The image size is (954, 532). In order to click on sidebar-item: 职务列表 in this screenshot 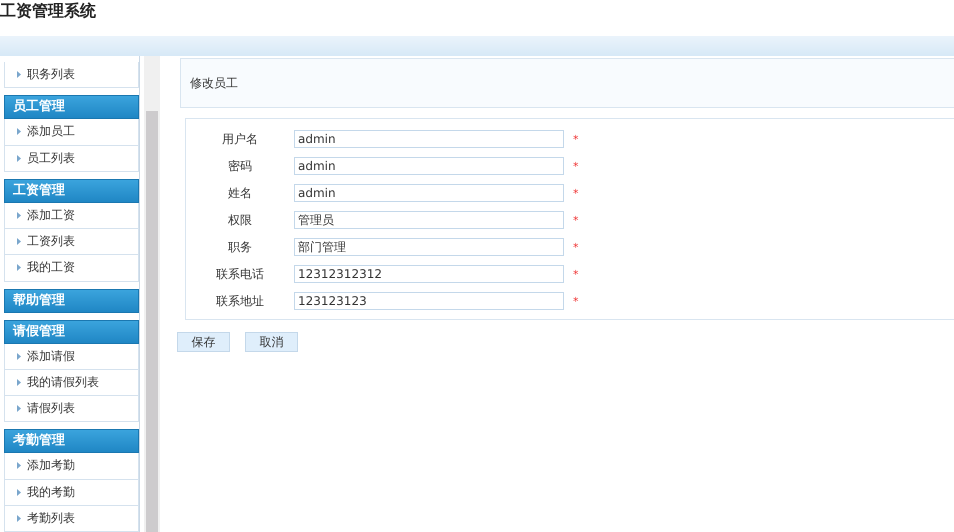, I will do `click(71, 75)`.